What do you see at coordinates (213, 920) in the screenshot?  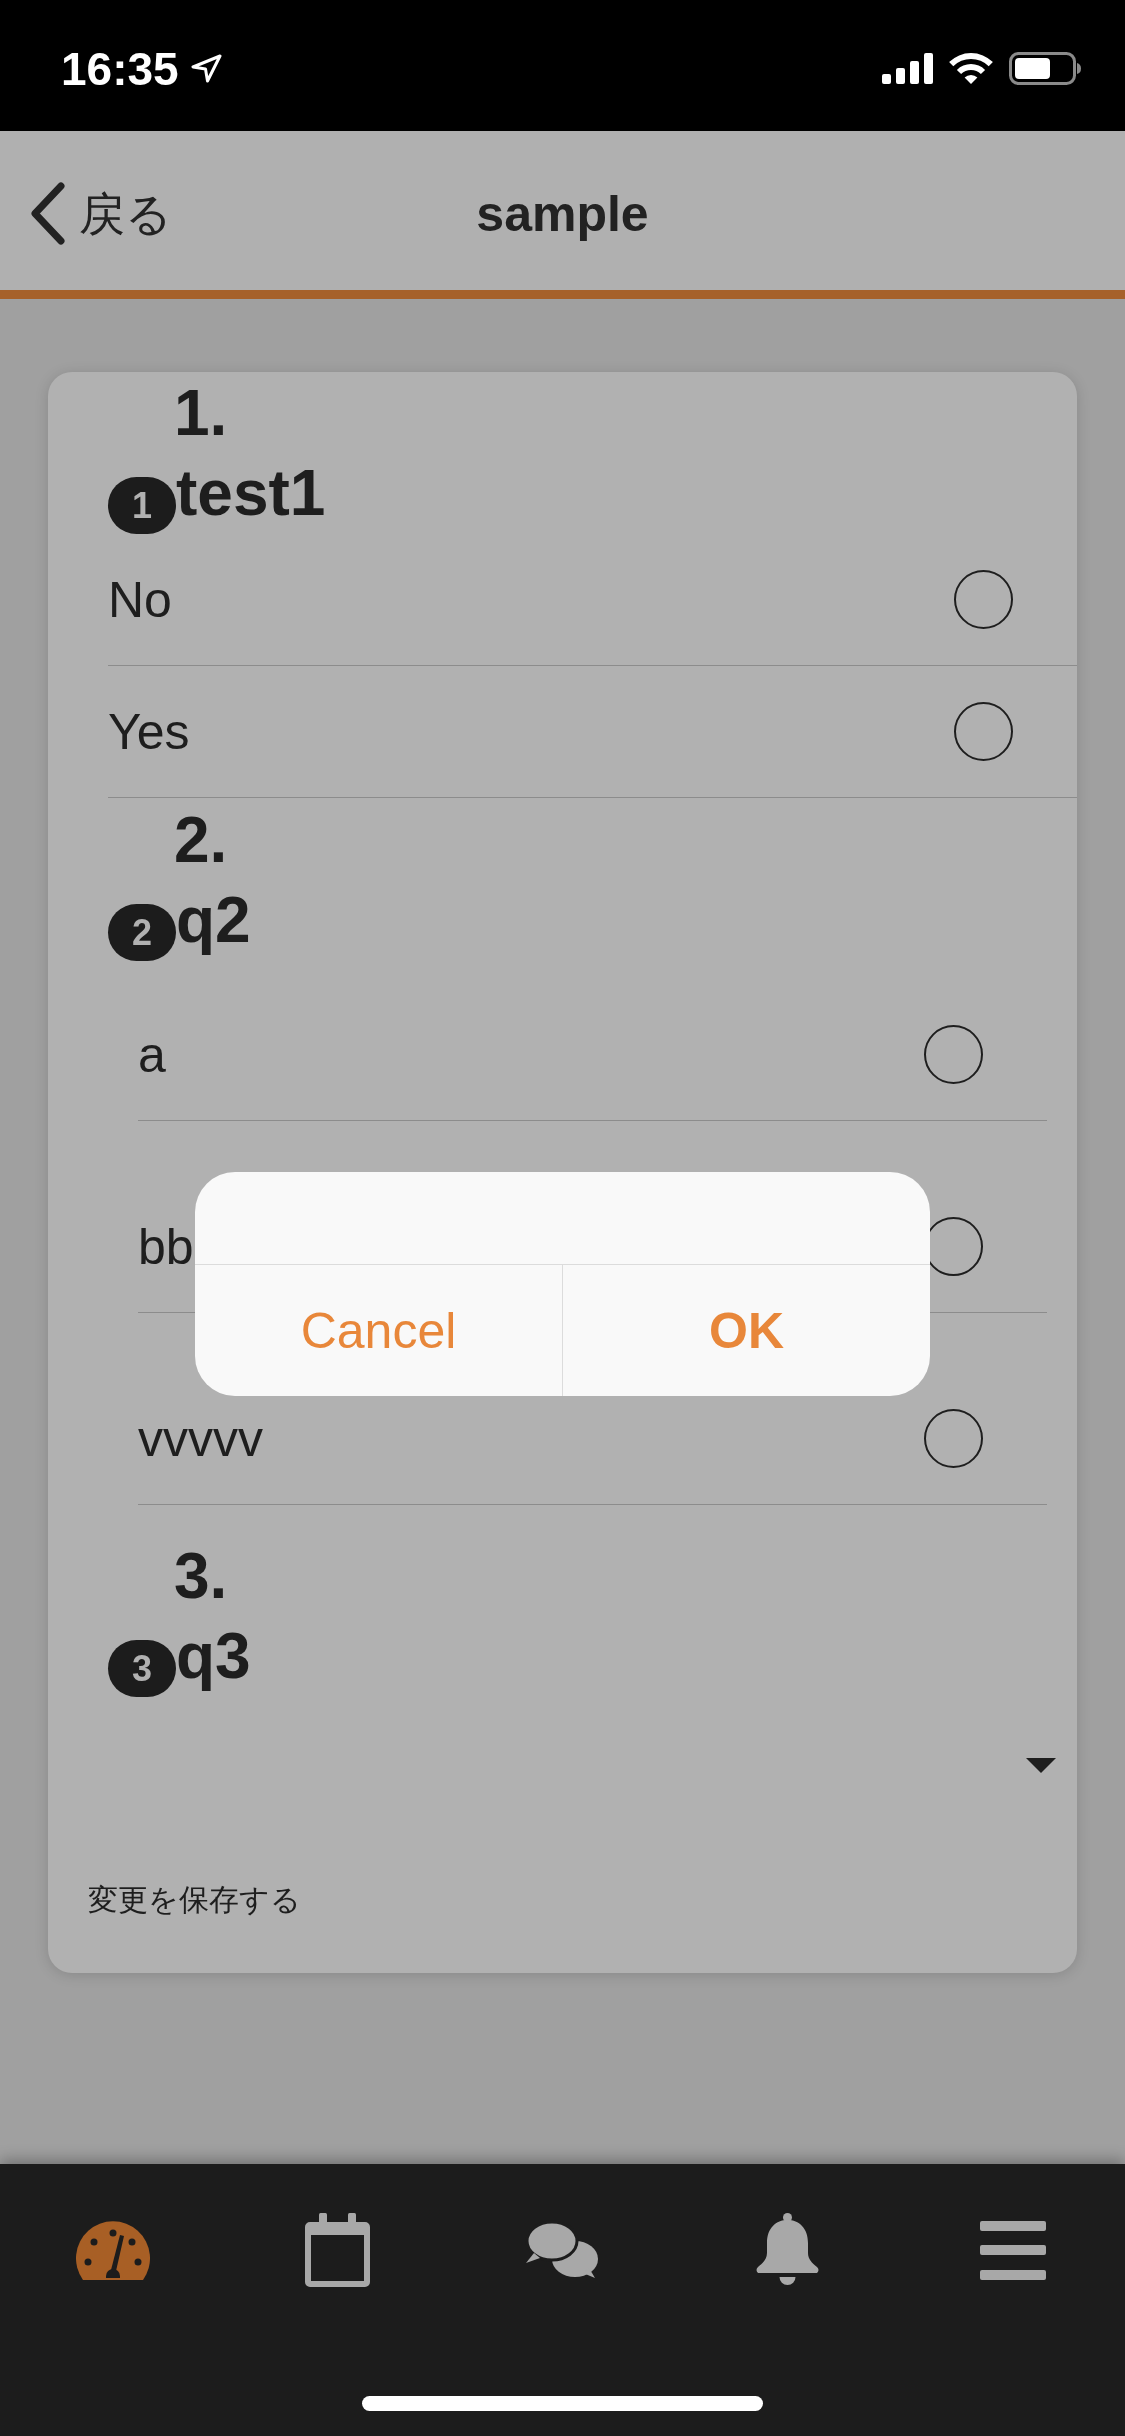 I see `question-title: q2` at bounding box center [213, 920].